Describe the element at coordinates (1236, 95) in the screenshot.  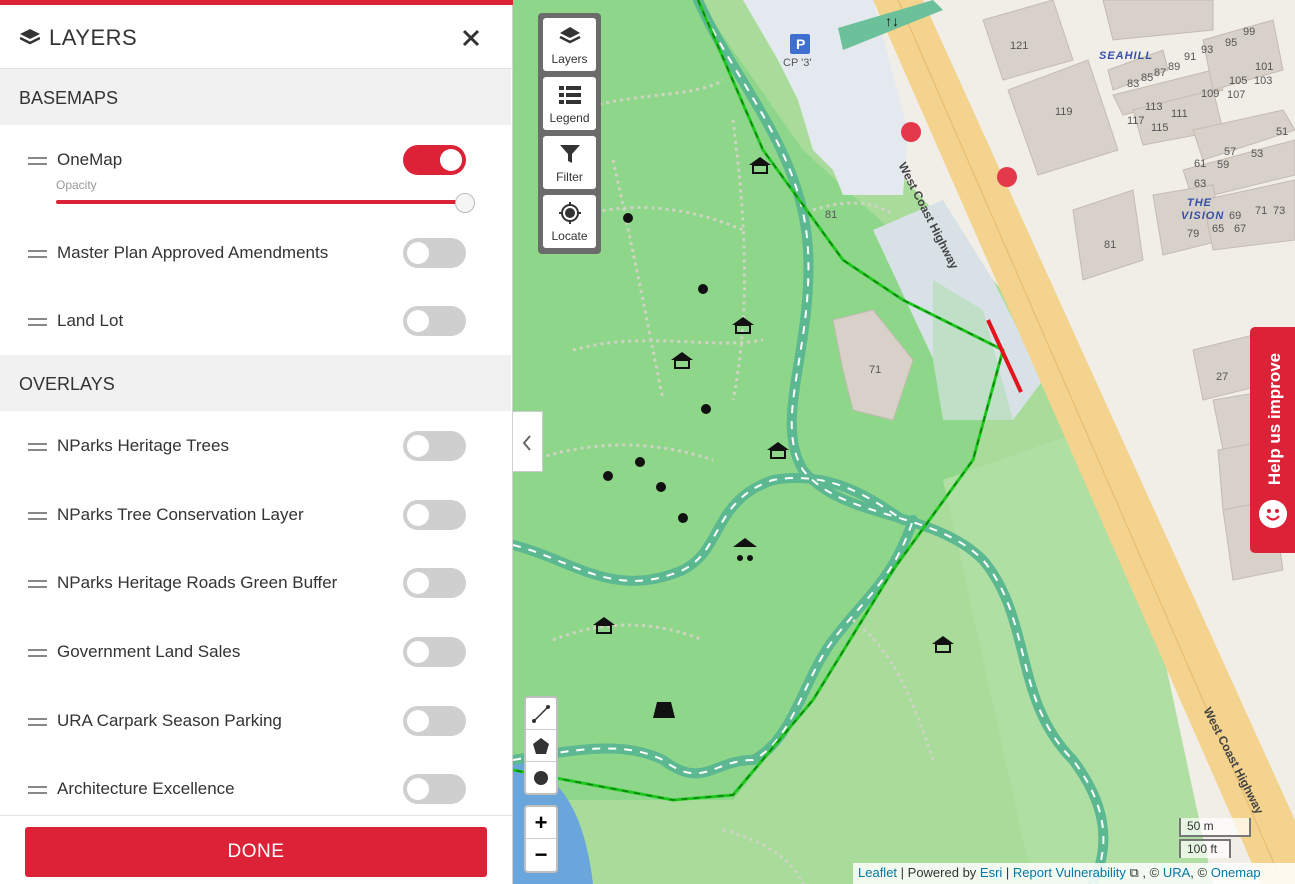
I see `map-label-b107: 107` at that location.